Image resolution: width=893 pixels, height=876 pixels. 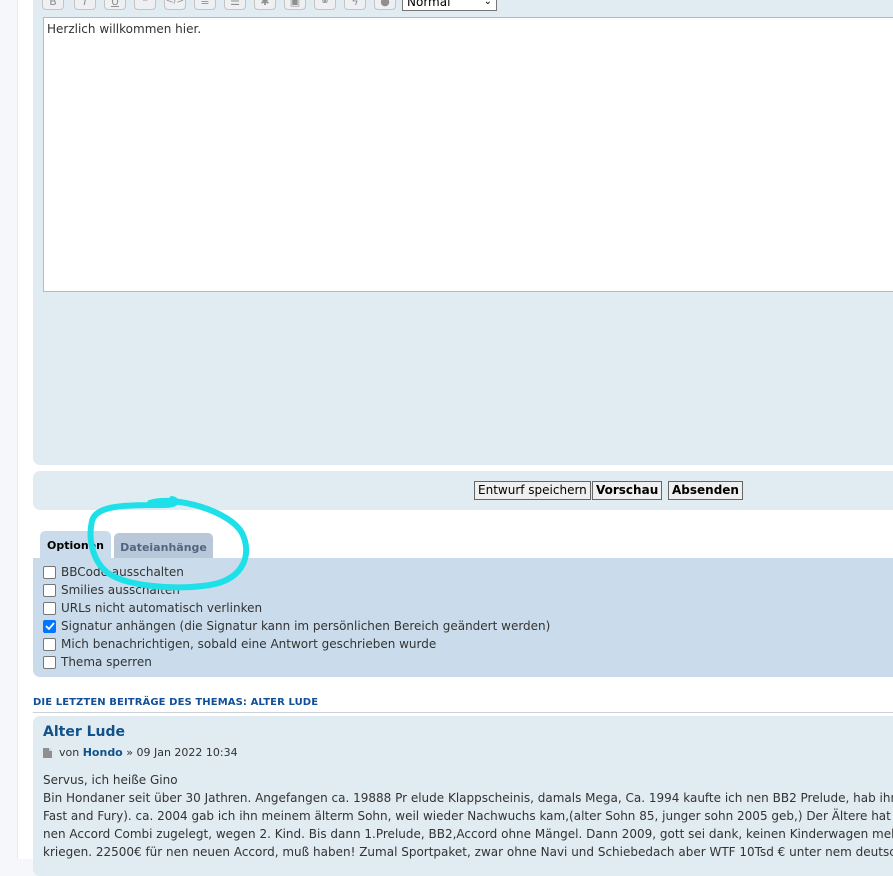 I want to click on preview-button: Vorschau, so click(x=627, y=490).